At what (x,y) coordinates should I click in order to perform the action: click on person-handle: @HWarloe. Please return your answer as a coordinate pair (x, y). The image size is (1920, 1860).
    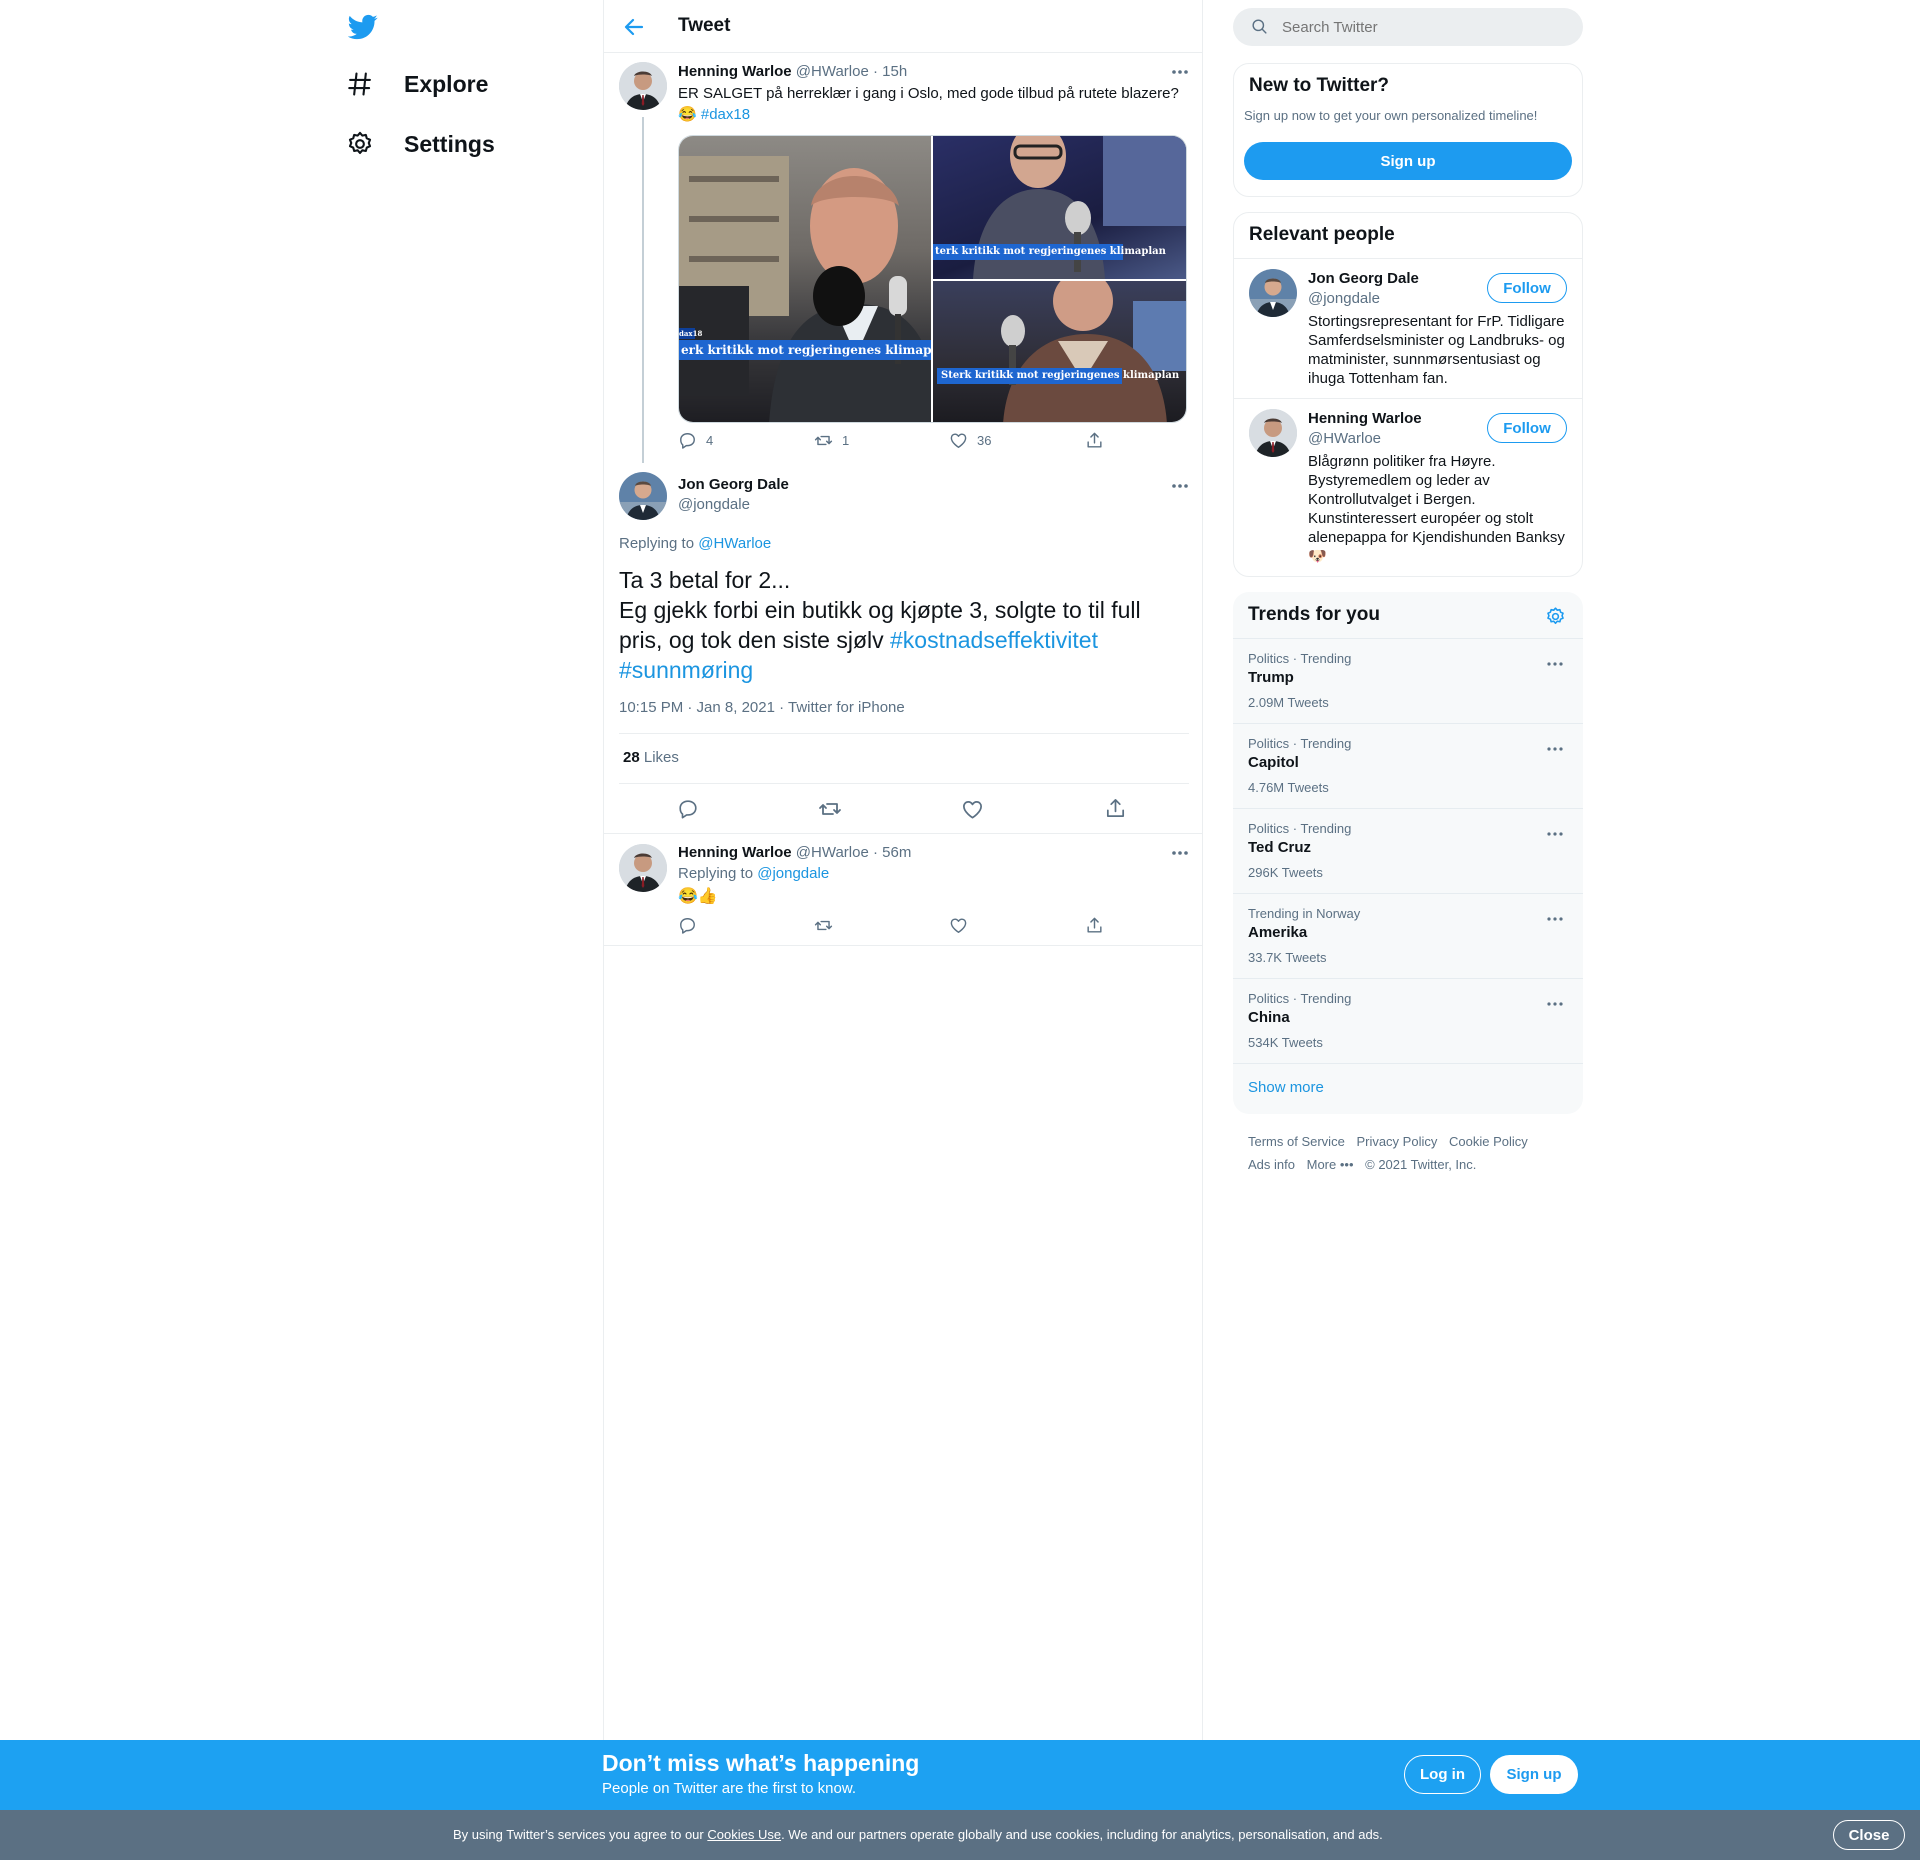
    Looking at the image, I should click on (1344, 438).